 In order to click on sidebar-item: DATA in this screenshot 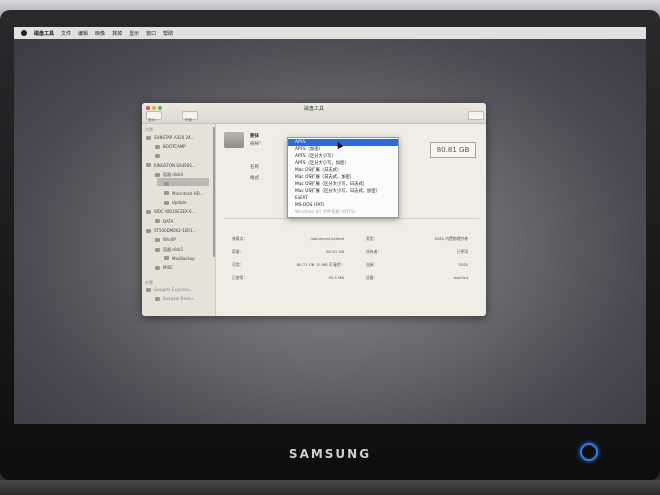, I will do `click(164, 221)`.